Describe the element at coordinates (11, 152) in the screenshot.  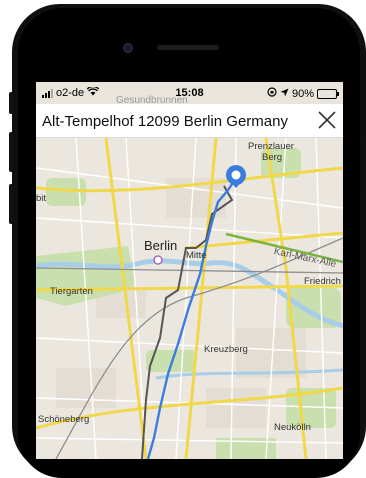
I see `volume-up-button` at that location.